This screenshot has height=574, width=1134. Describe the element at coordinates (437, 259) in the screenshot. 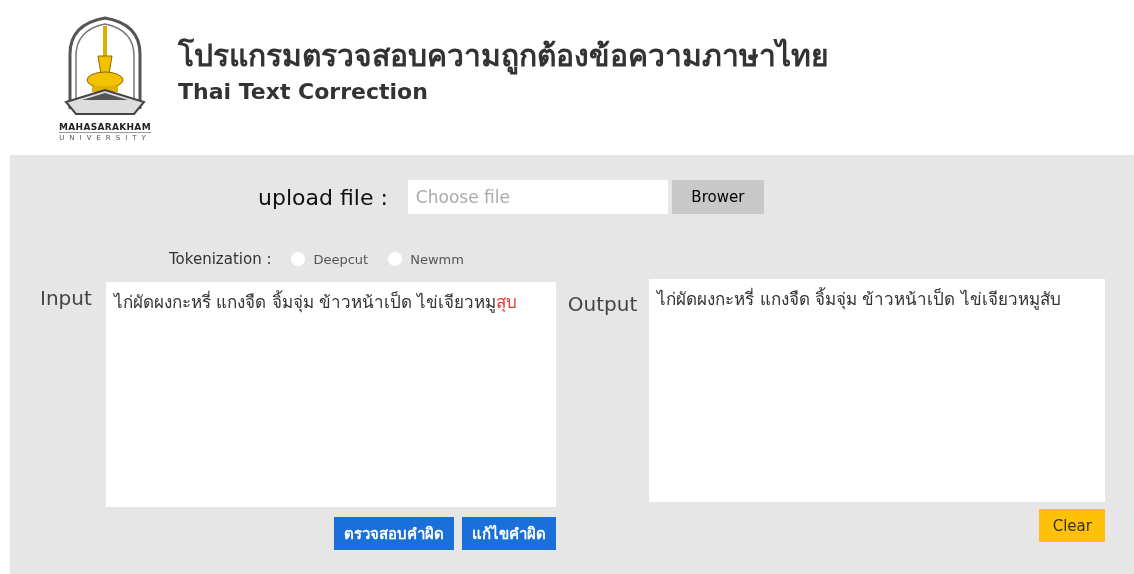

I see `radio-label: Newmm` at that location.